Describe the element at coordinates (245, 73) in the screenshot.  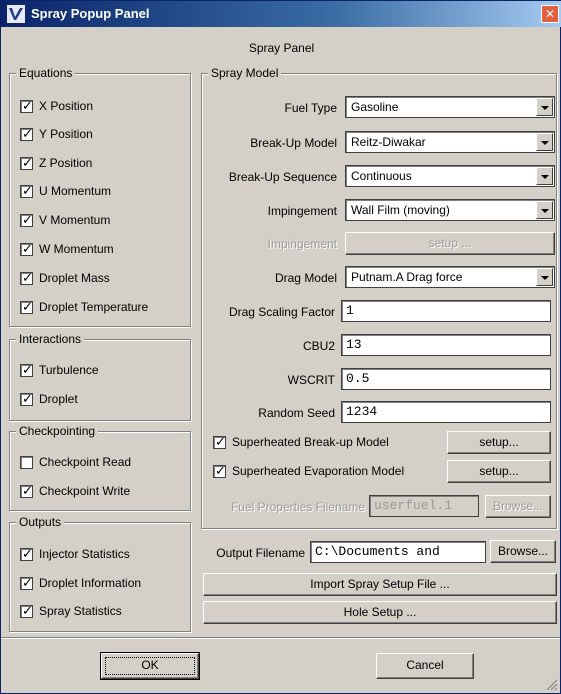
I see `spray-model-group-label: Spray Model` at that location.